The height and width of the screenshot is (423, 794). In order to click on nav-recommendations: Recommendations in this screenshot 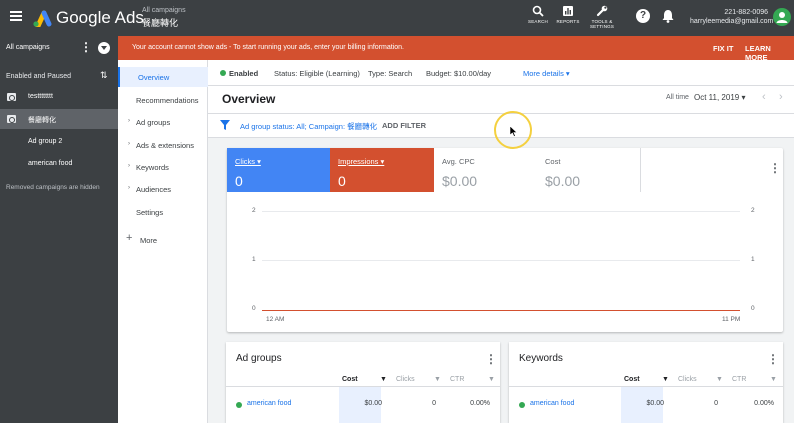, I will do `click(163, 100)`.